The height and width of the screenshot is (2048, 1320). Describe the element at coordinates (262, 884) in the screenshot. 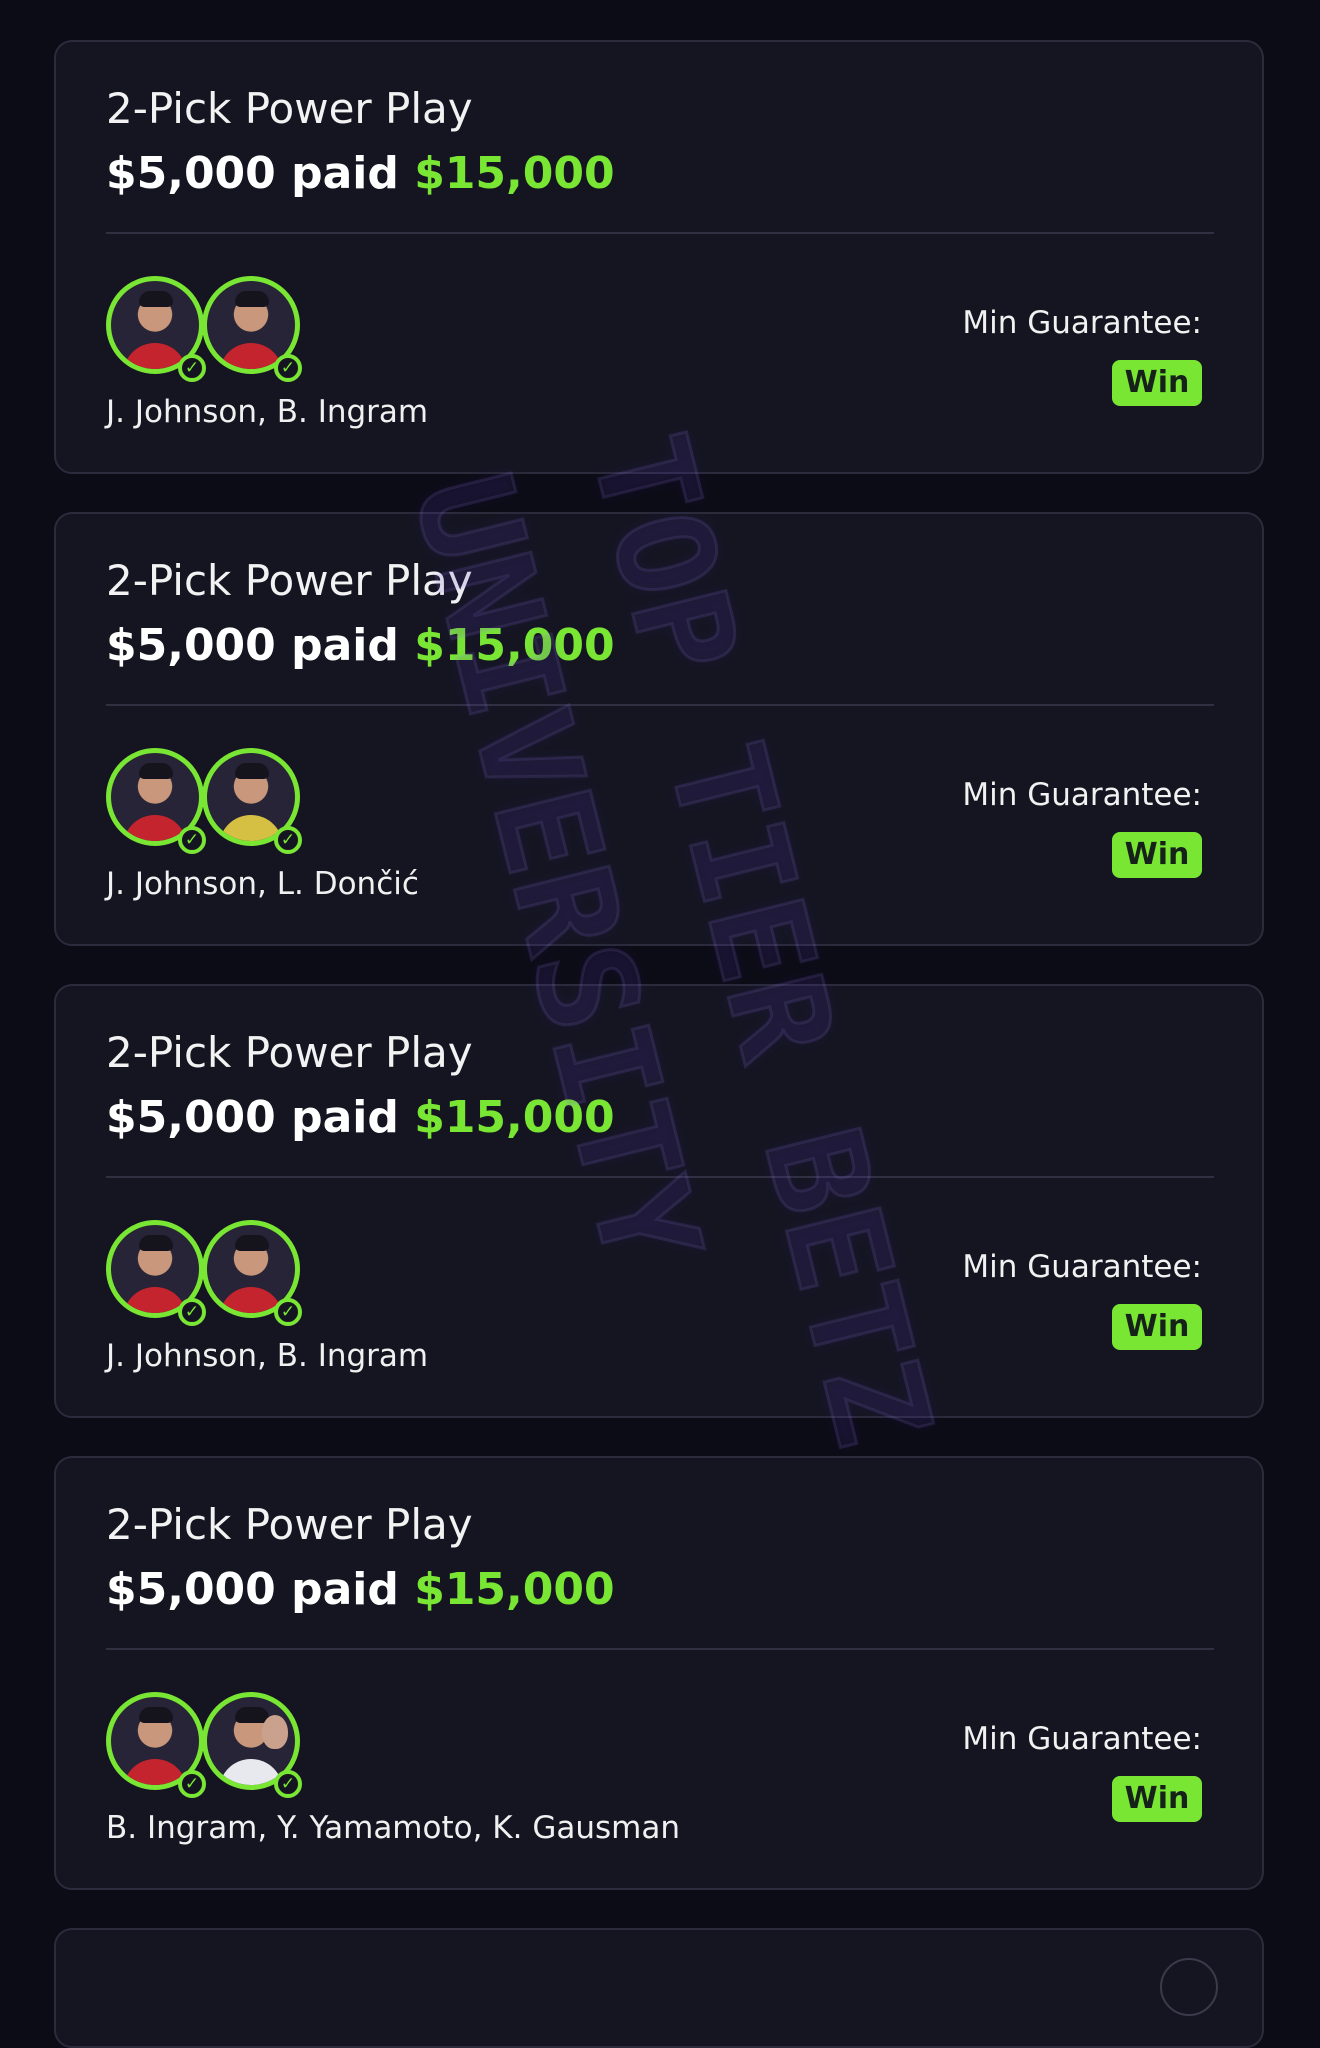

I see `player-names: J. Johnson, L. Dončić` at that location.